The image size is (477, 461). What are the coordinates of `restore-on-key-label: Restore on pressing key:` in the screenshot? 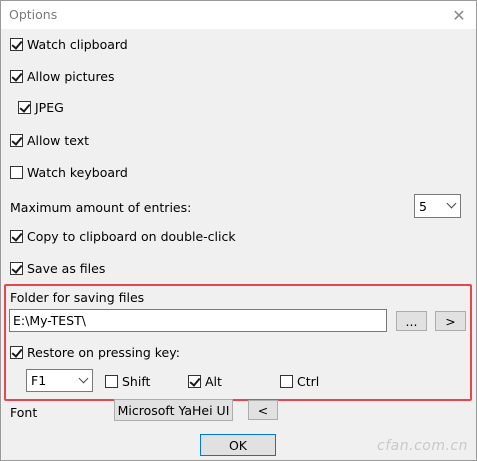 It's located at (103, 352).